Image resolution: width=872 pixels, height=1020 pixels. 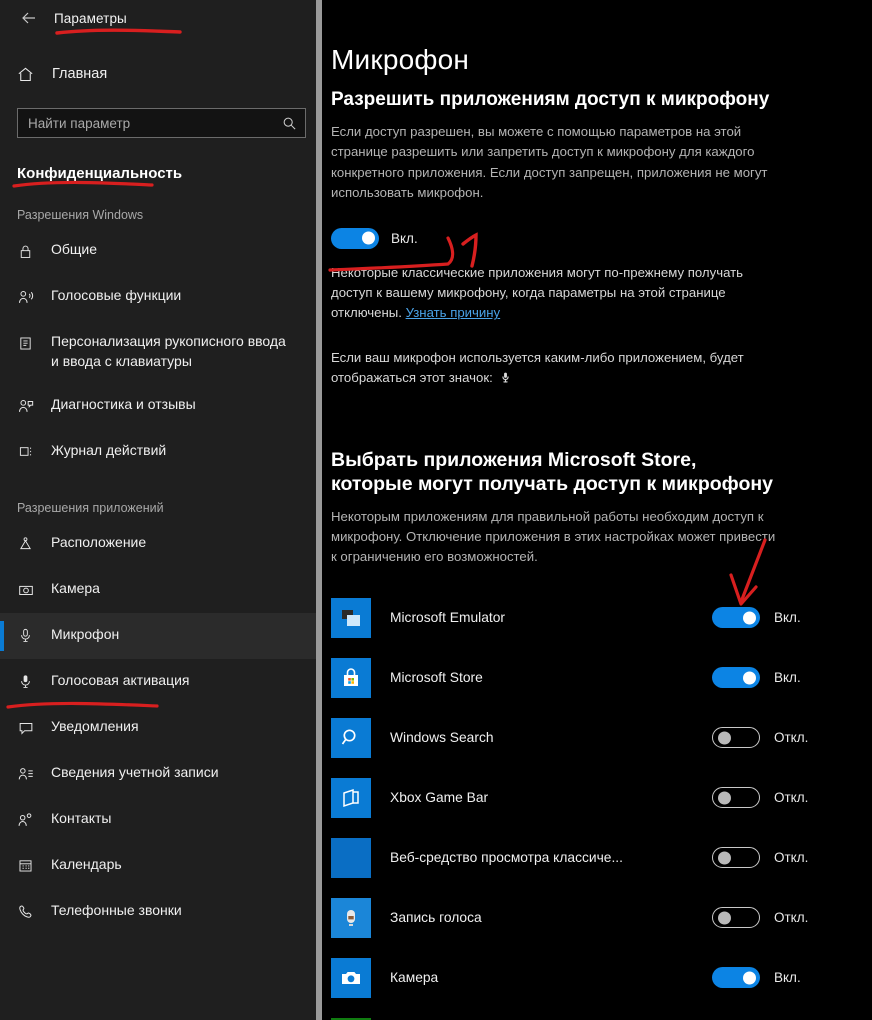 I want to click on sidebar-category-title: Конфиденциальность, so click(x=100, y=173).